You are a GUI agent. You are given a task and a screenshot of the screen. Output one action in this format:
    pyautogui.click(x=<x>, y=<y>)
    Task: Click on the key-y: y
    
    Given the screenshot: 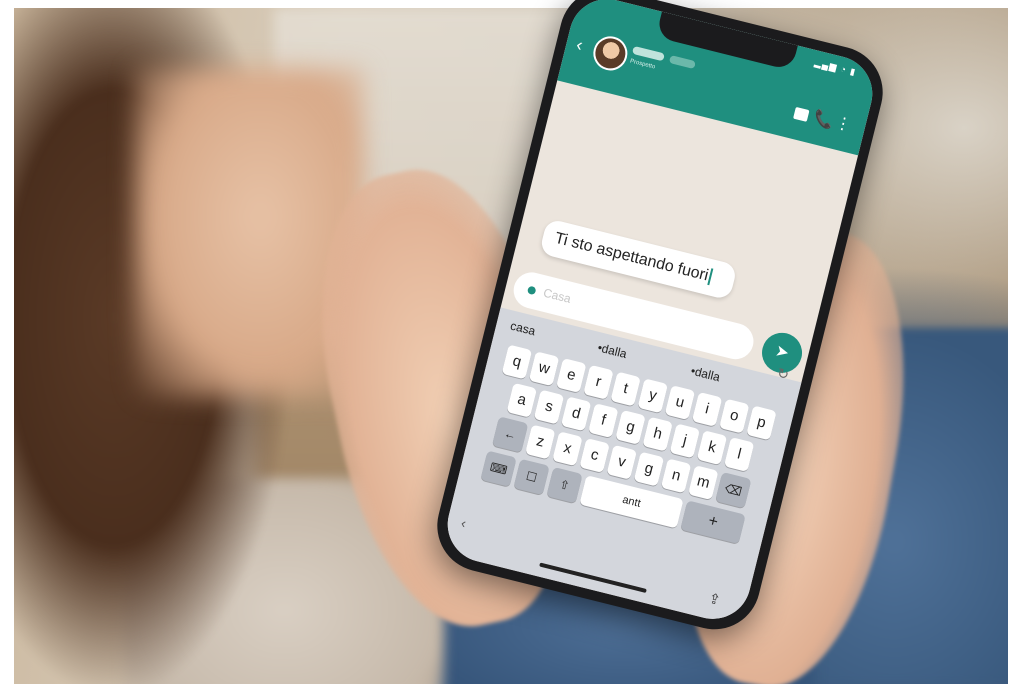 What is the action you would take?
    pyautogui.click(x=653, y=396)
    